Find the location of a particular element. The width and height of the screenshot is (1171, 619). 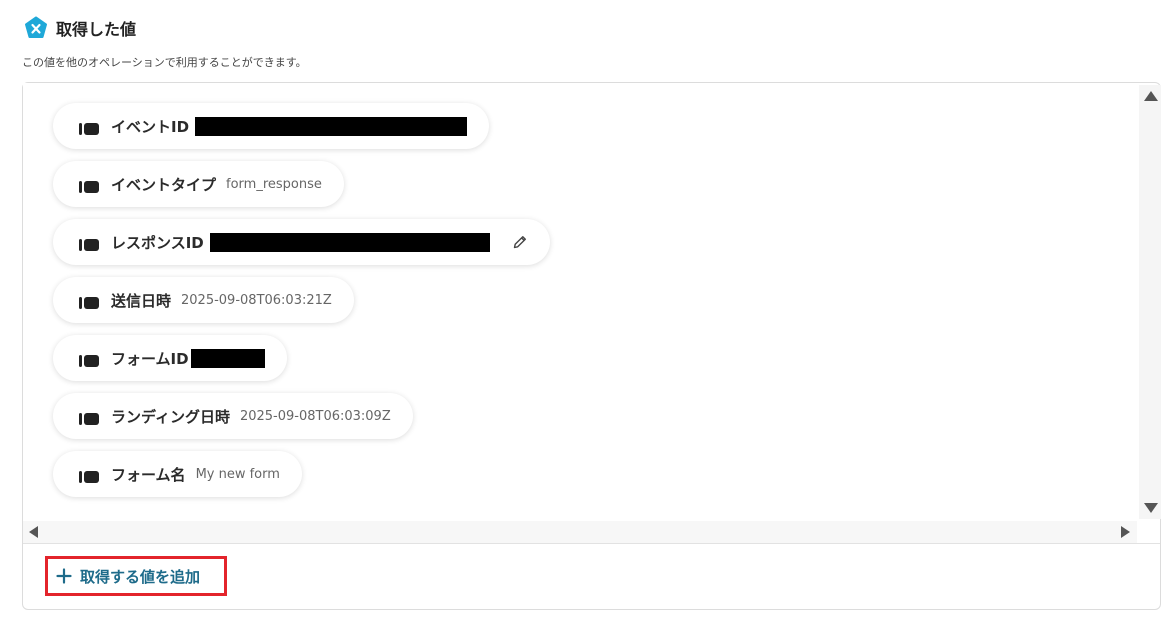

value-chip-submitted-at: 送信日時 2025-09-08T06:03:21Z is located at coordinates (203, 300).